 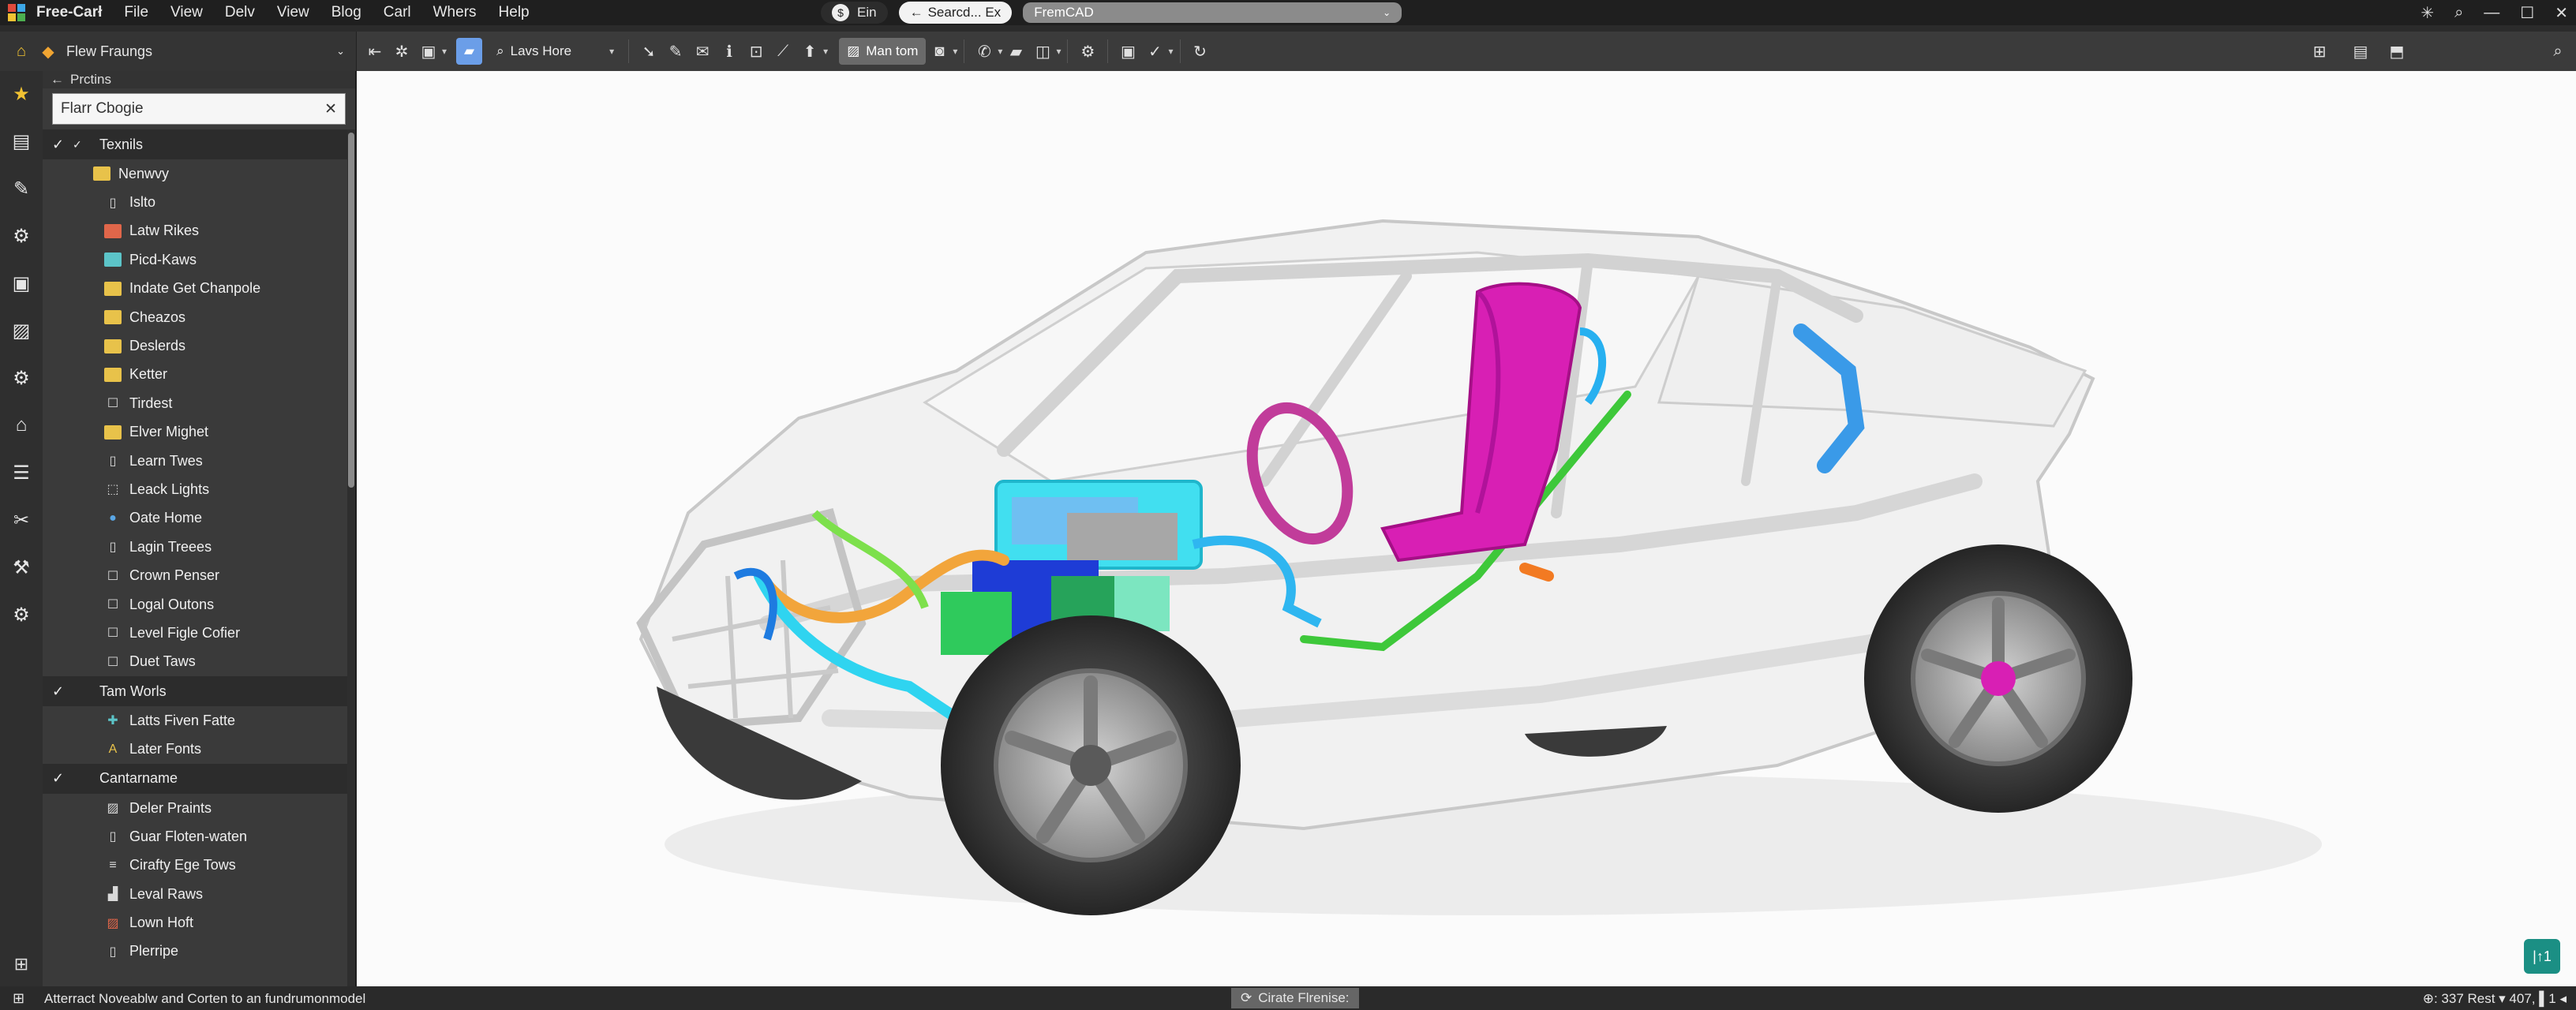 I want to click on tree-item: ● Oate Home, so click(x=195, y=518).